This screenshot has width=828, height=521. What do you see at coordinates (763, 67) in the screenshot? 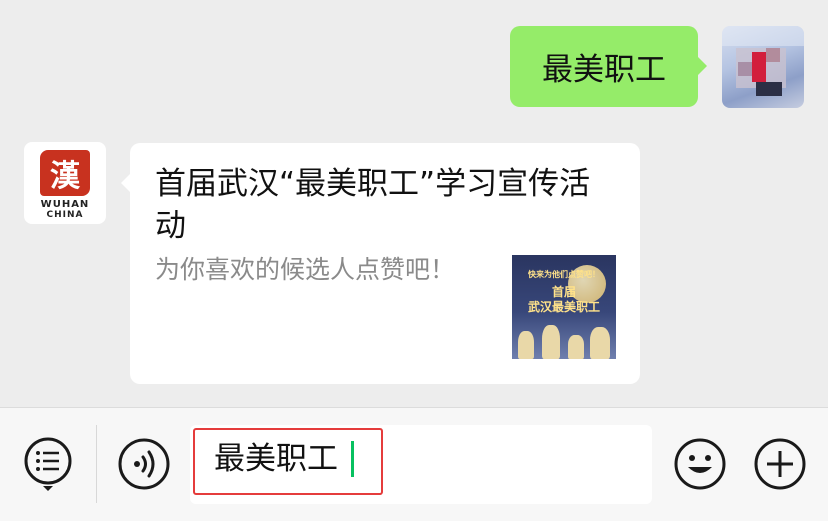
I see `user-avatar` at bounding box center [763, 67].